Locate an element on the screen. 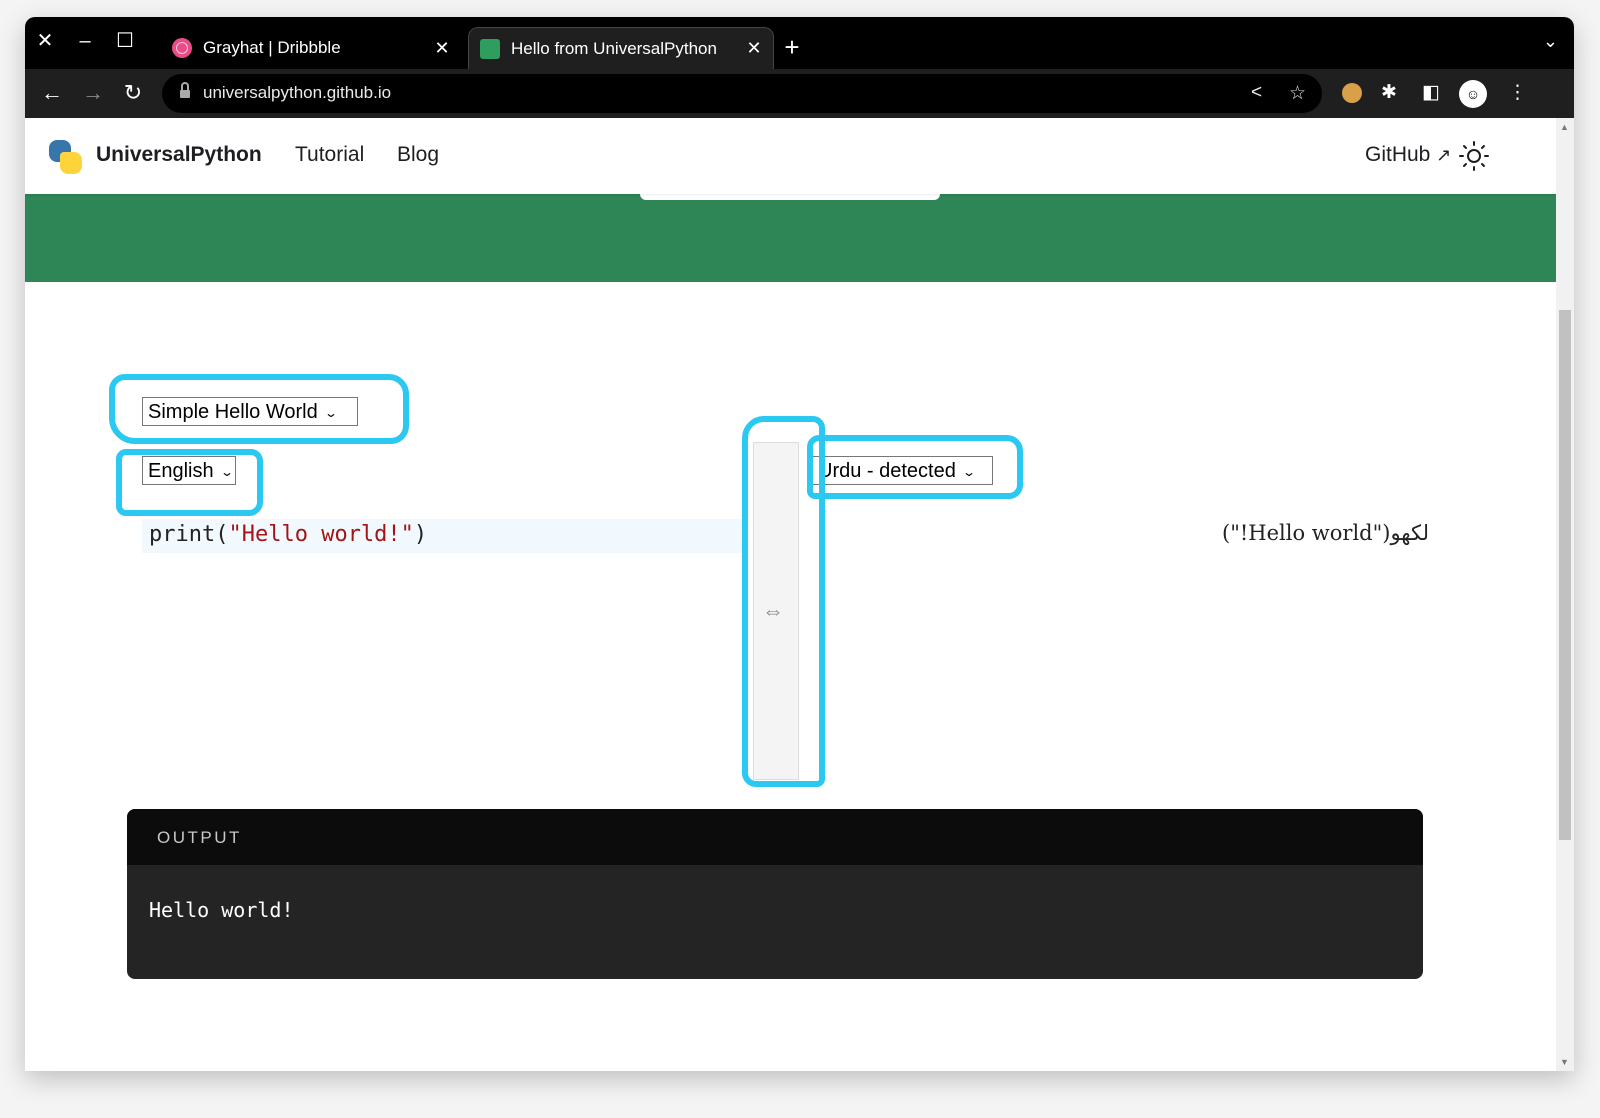 This screenshot has width=1600, height=1118. code-suffix: ) is located at coordinates (420, 534).